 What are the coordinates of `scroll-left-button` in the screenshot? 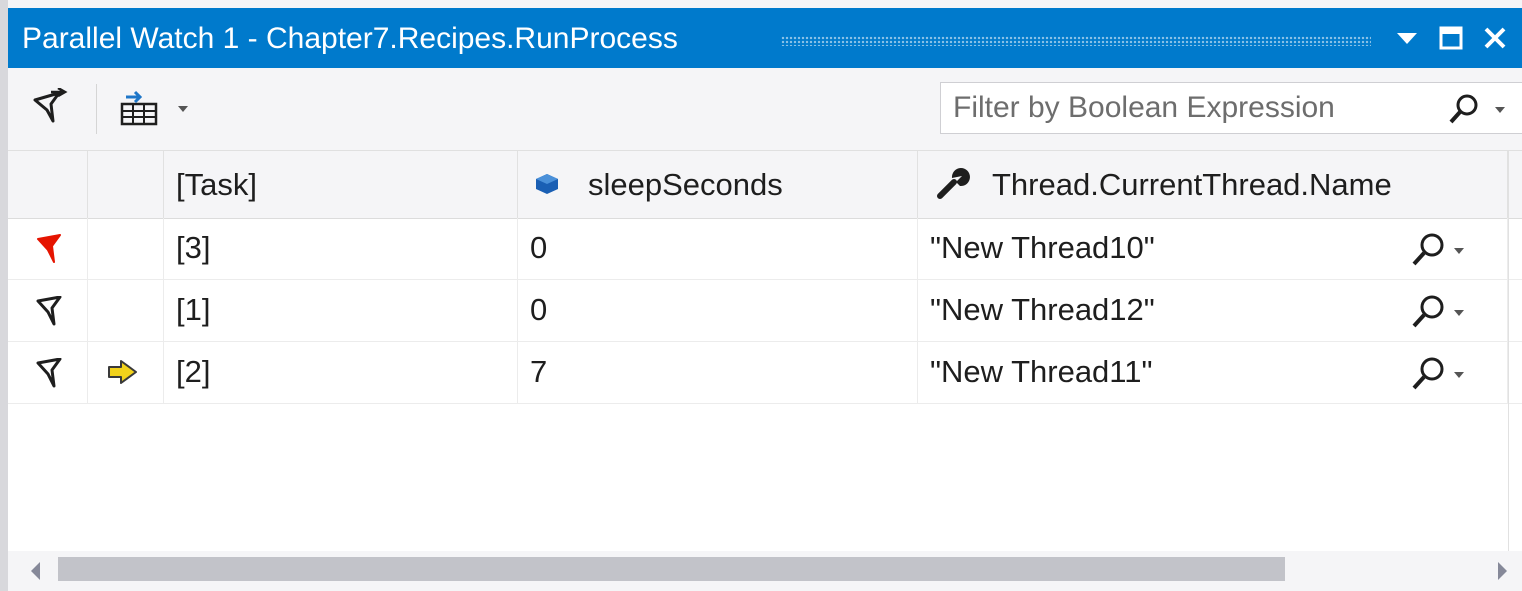 It's located at (36, 571).